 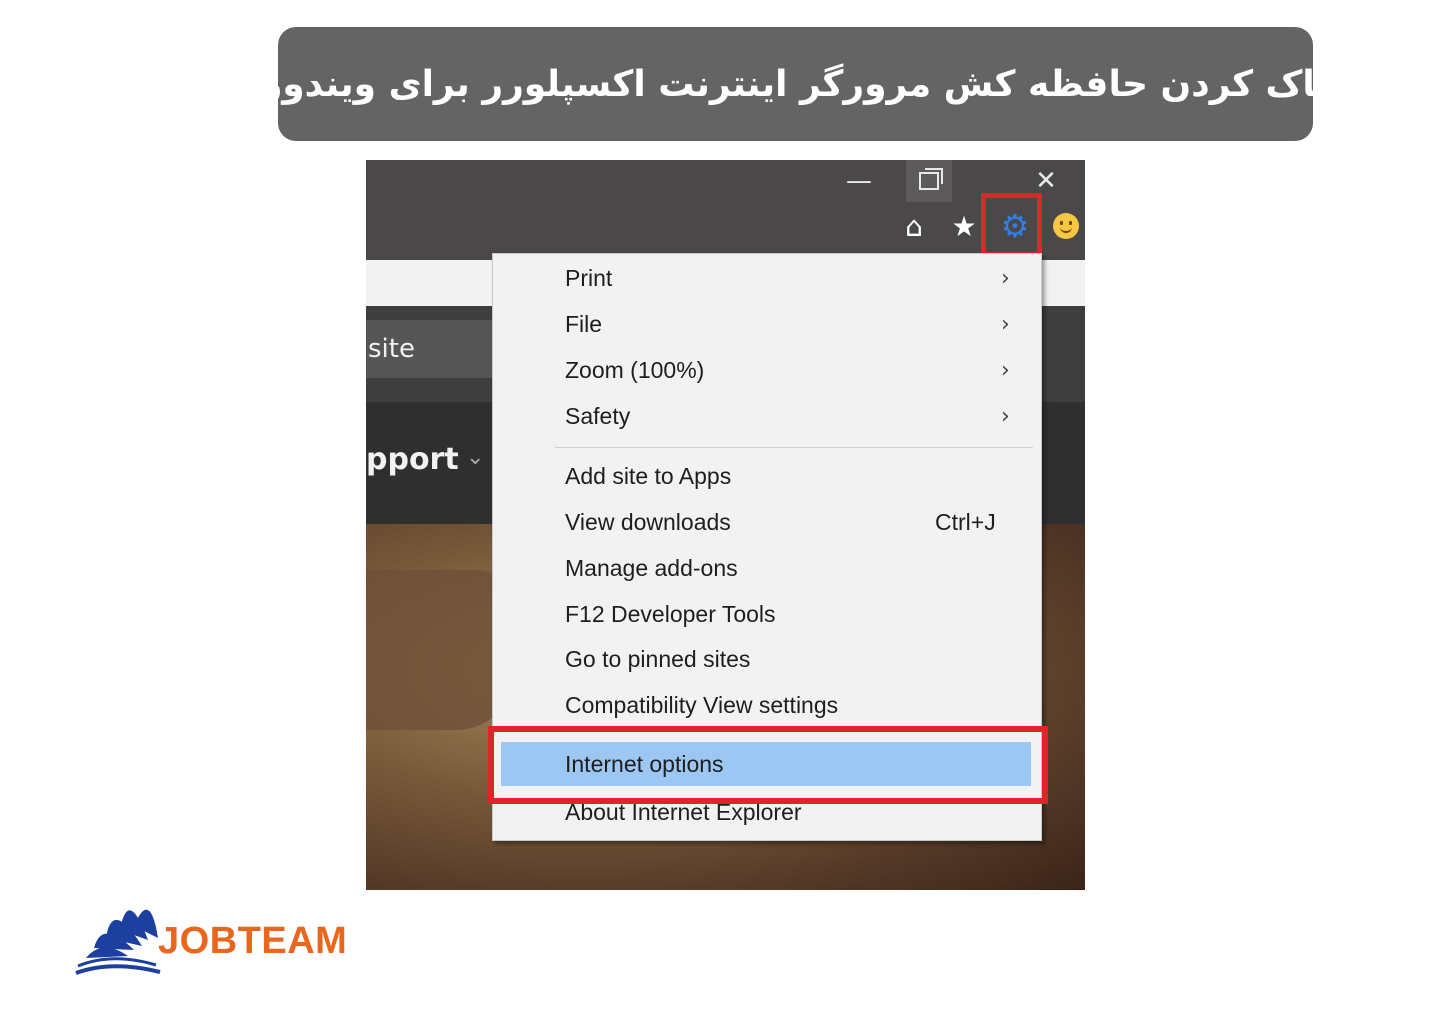 I want to click on menu-item-label: View downloads, so click(x=648, y=521).